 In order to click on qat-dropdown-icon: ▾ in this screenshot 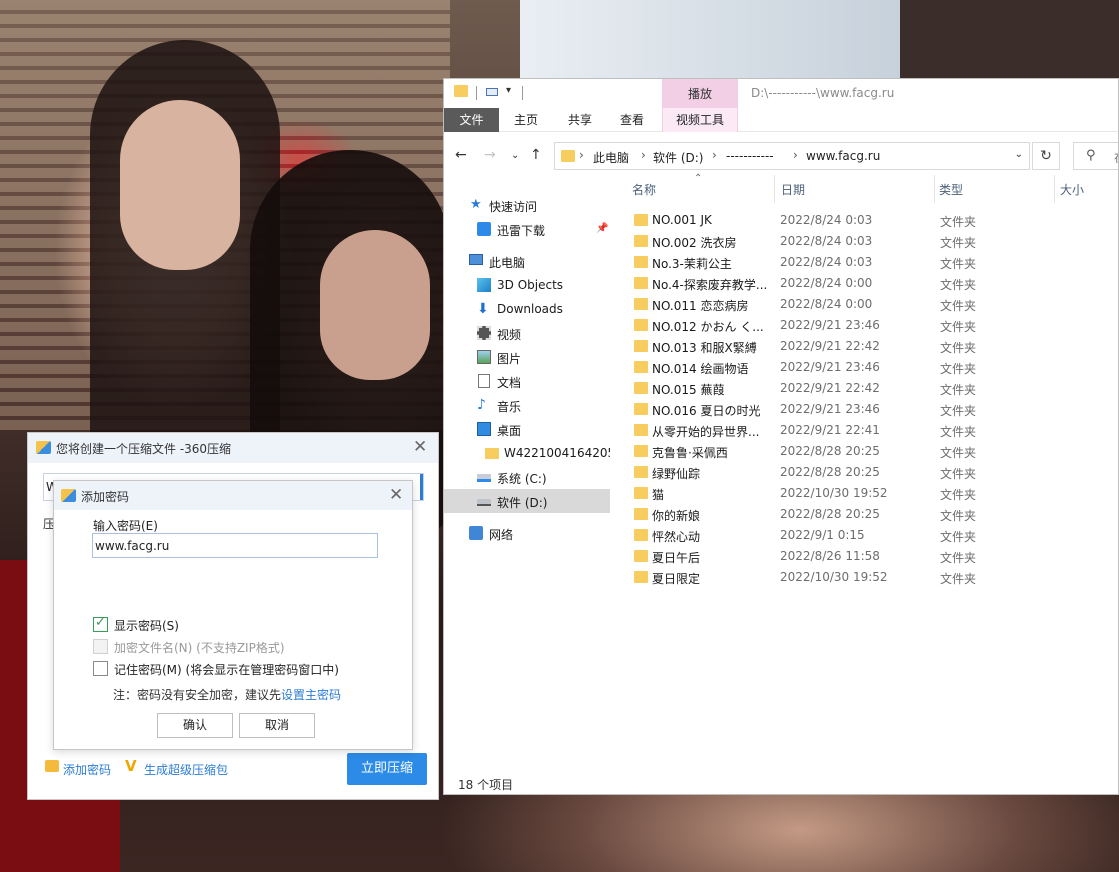, I will do `click(508, 90)`.